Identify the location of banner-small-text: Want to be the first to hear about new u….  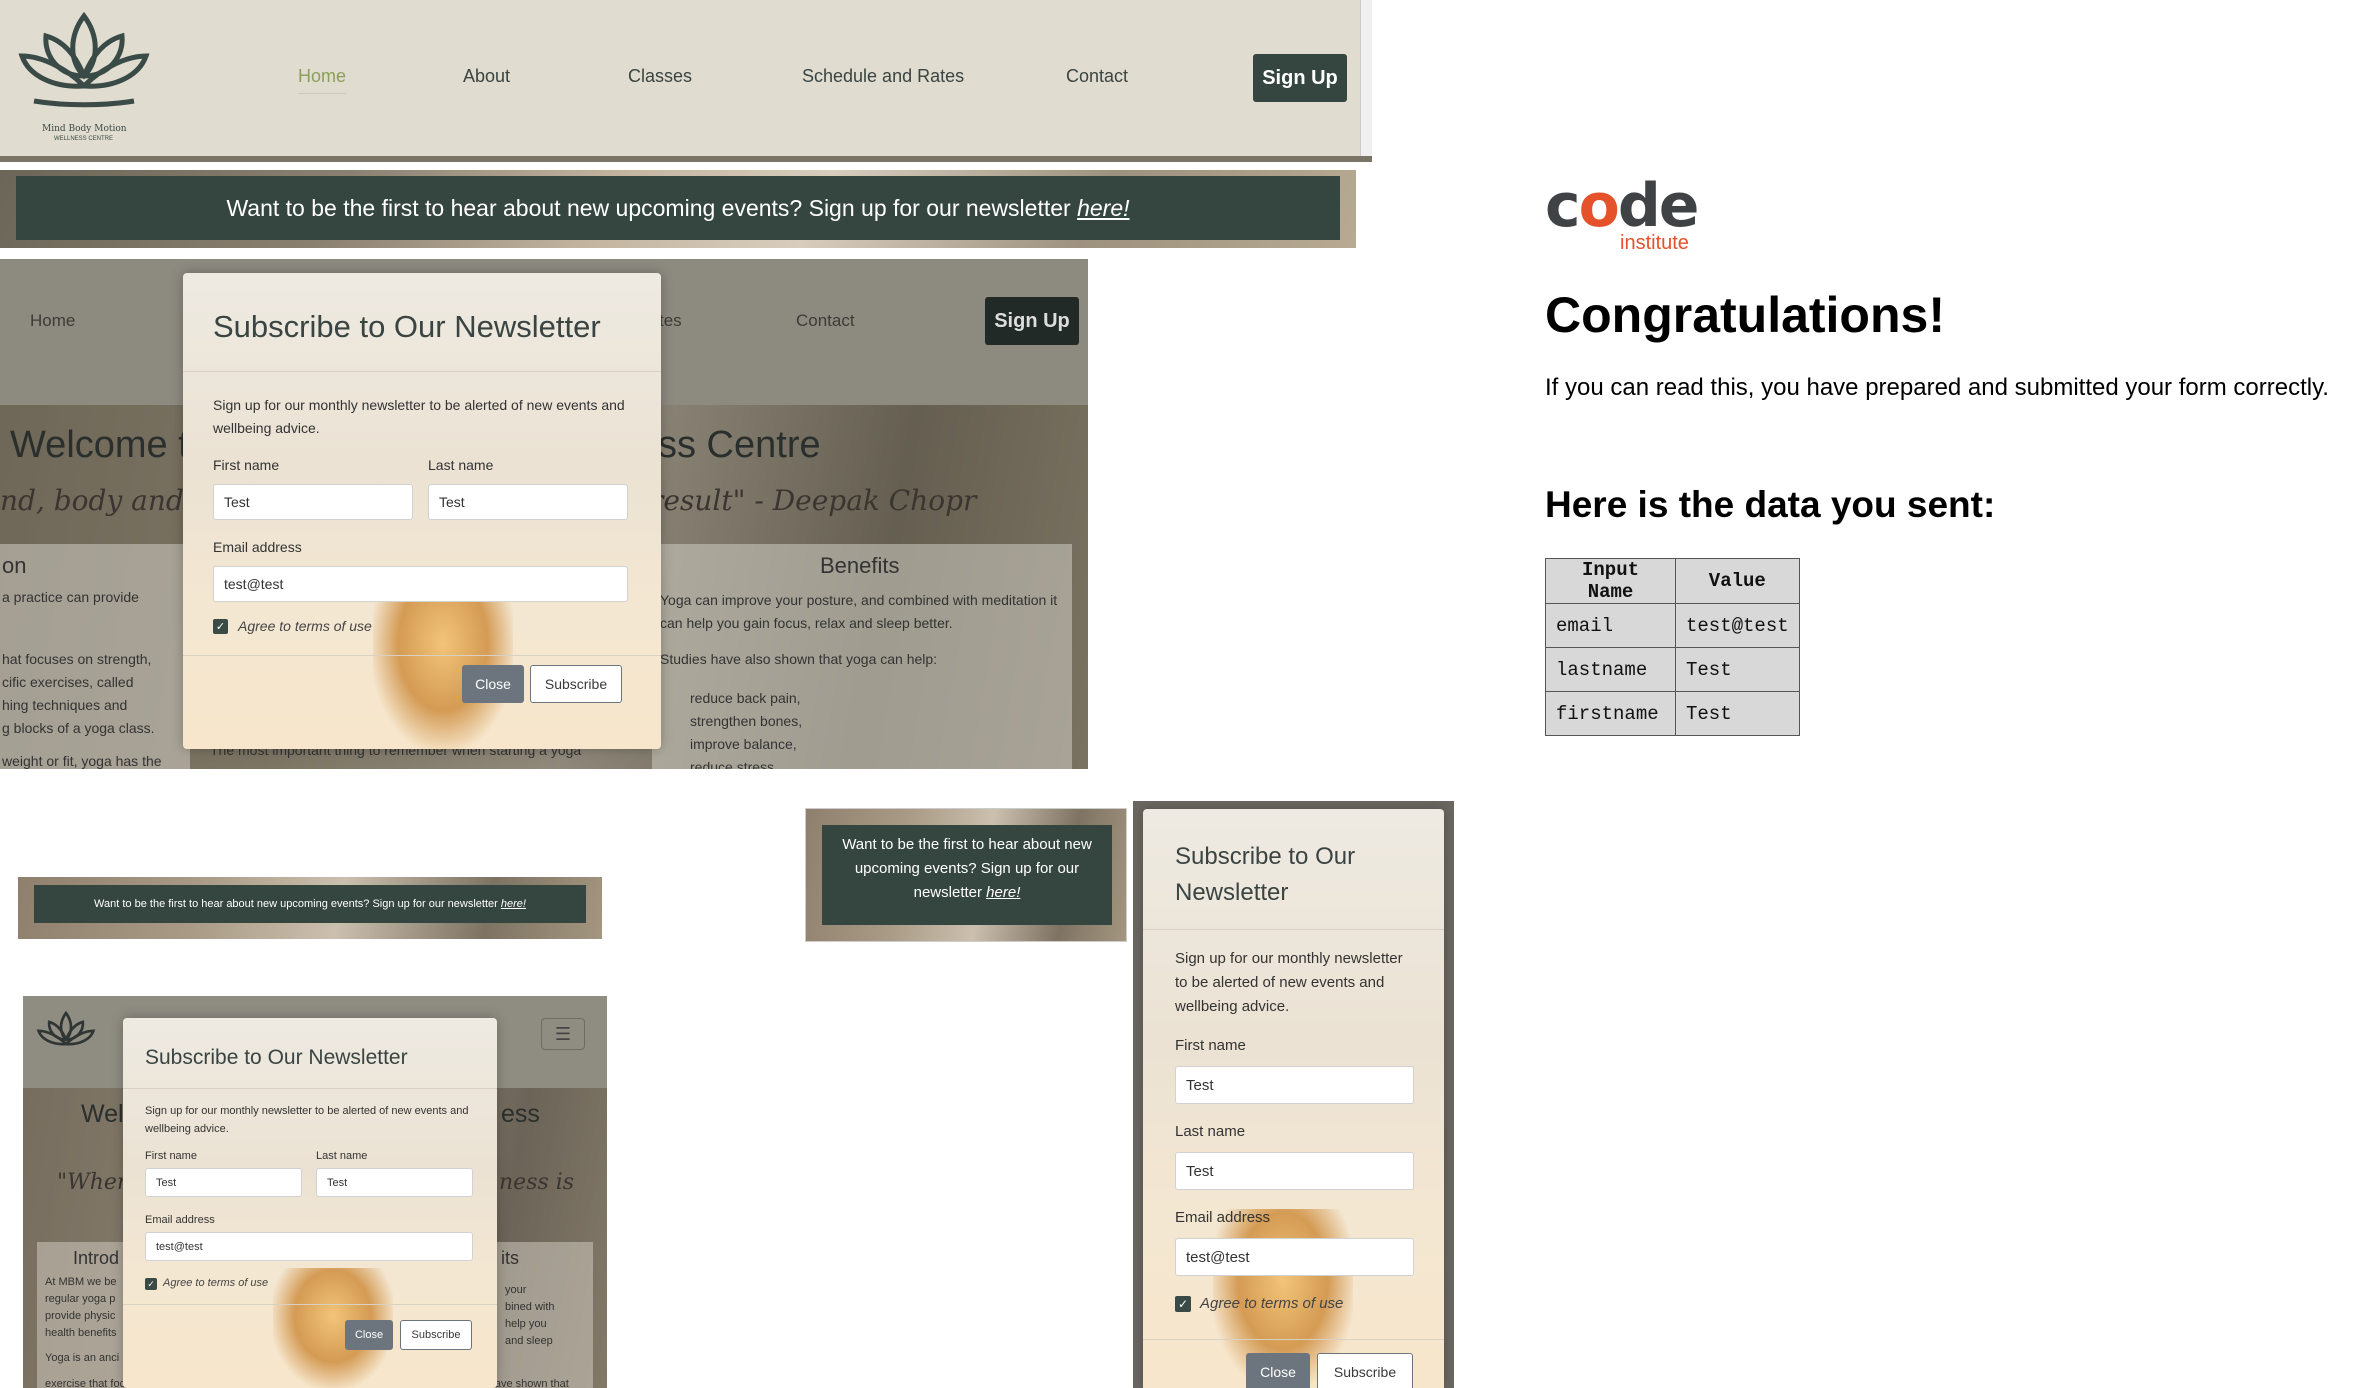
(297, 904).